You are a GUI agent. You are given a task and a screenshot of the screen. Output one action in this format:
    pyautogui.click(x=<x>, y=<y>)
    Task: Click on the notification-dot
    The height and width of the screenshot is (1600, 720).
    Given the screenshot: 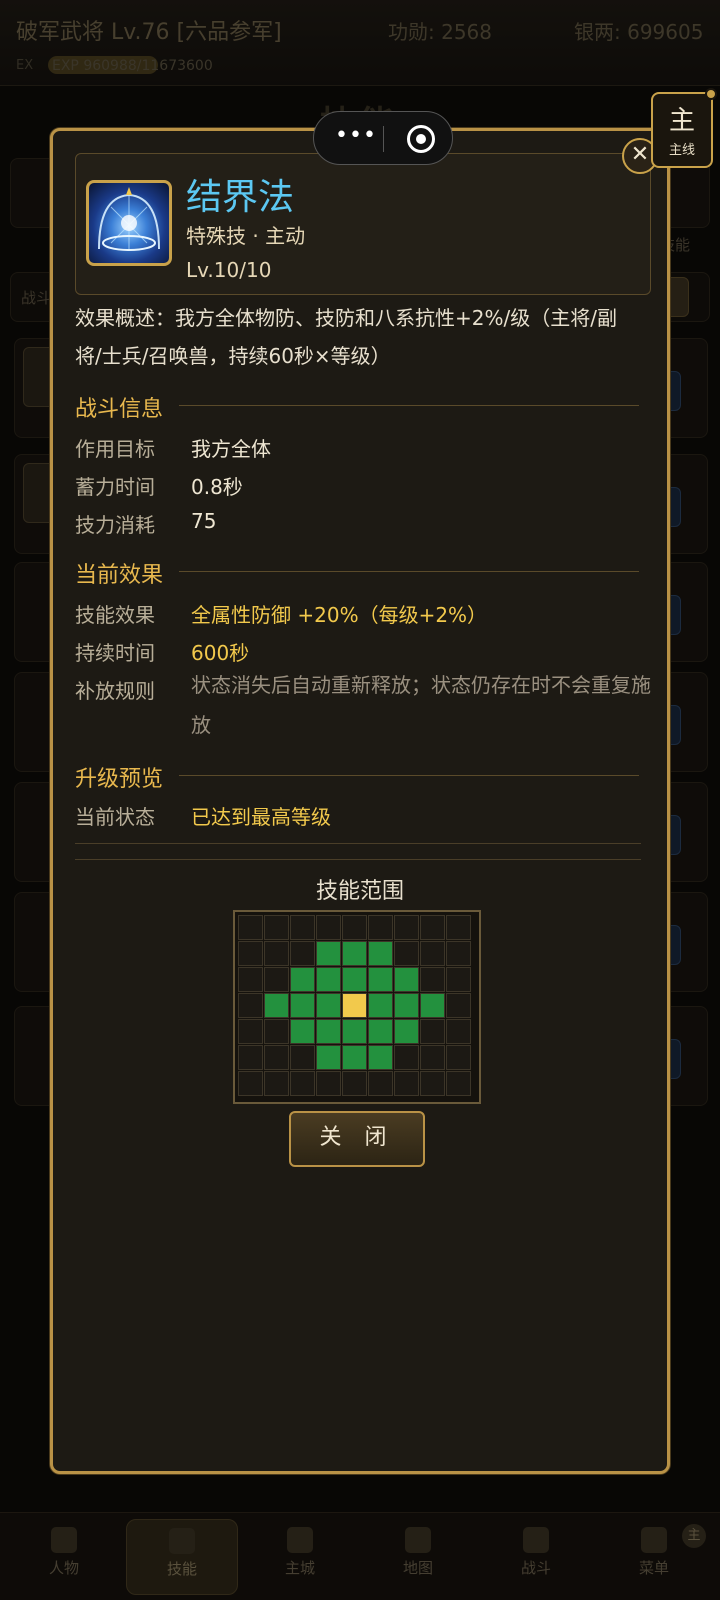 What is the action you would take?
    pyautogui.click(x=711, y=94)
    